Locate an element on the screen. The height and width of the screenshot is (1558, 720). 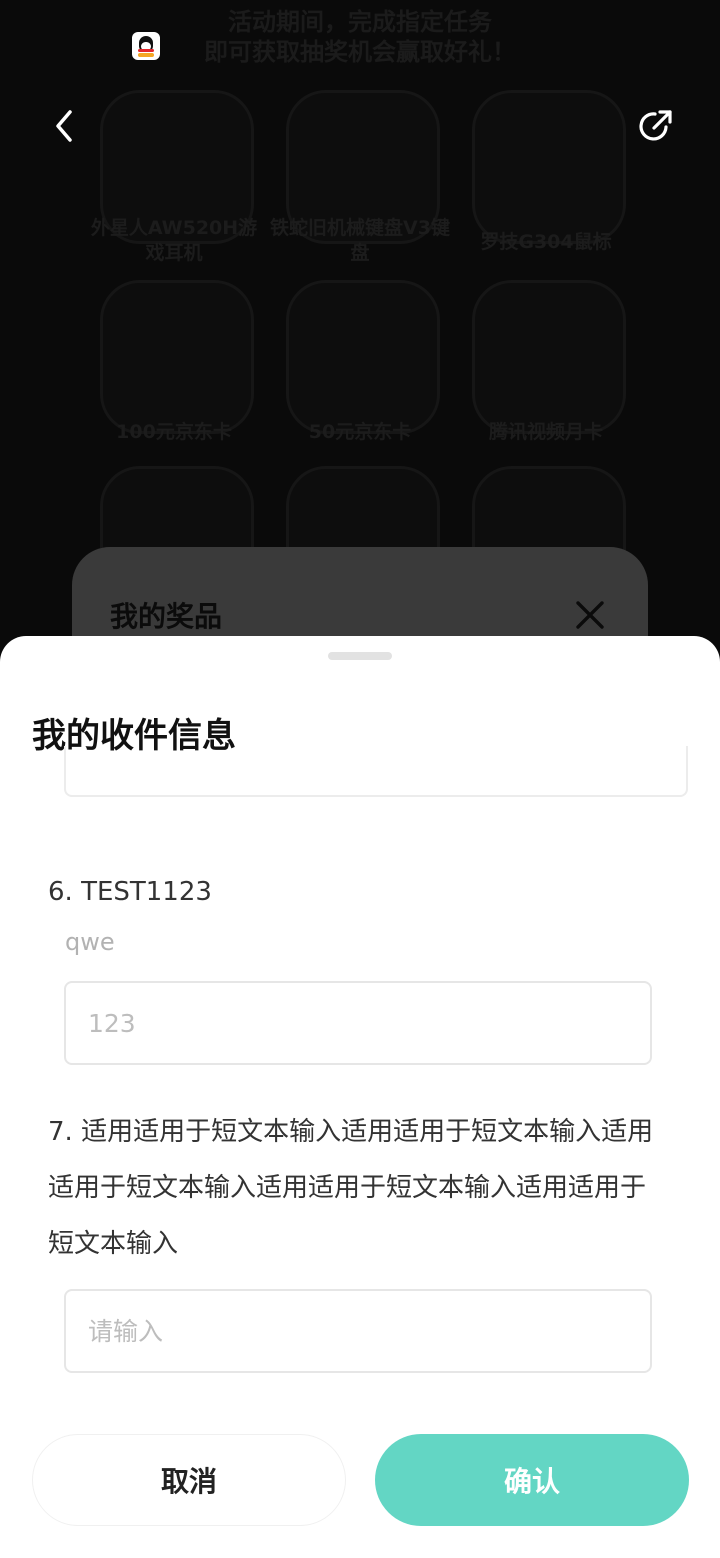
drag-handle is located at coordinates (360, 656).